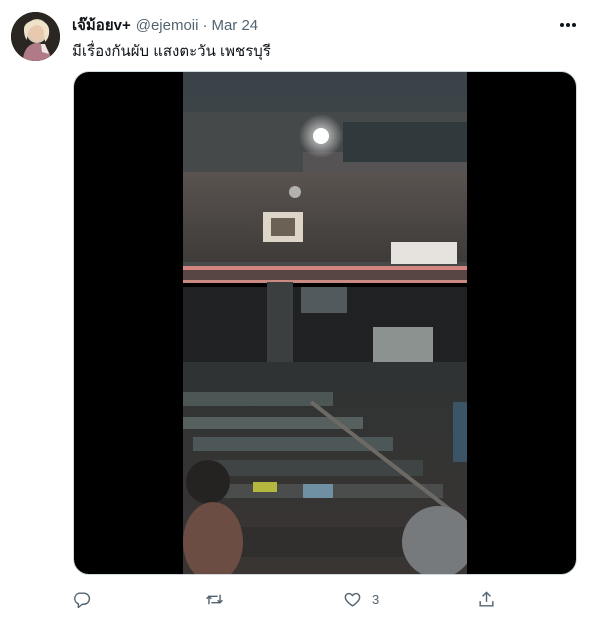 The image size is (594, 622). Describe the element at coordinates (292, 599) in the screenshot. I see `tweet-actions: 3` at that location.